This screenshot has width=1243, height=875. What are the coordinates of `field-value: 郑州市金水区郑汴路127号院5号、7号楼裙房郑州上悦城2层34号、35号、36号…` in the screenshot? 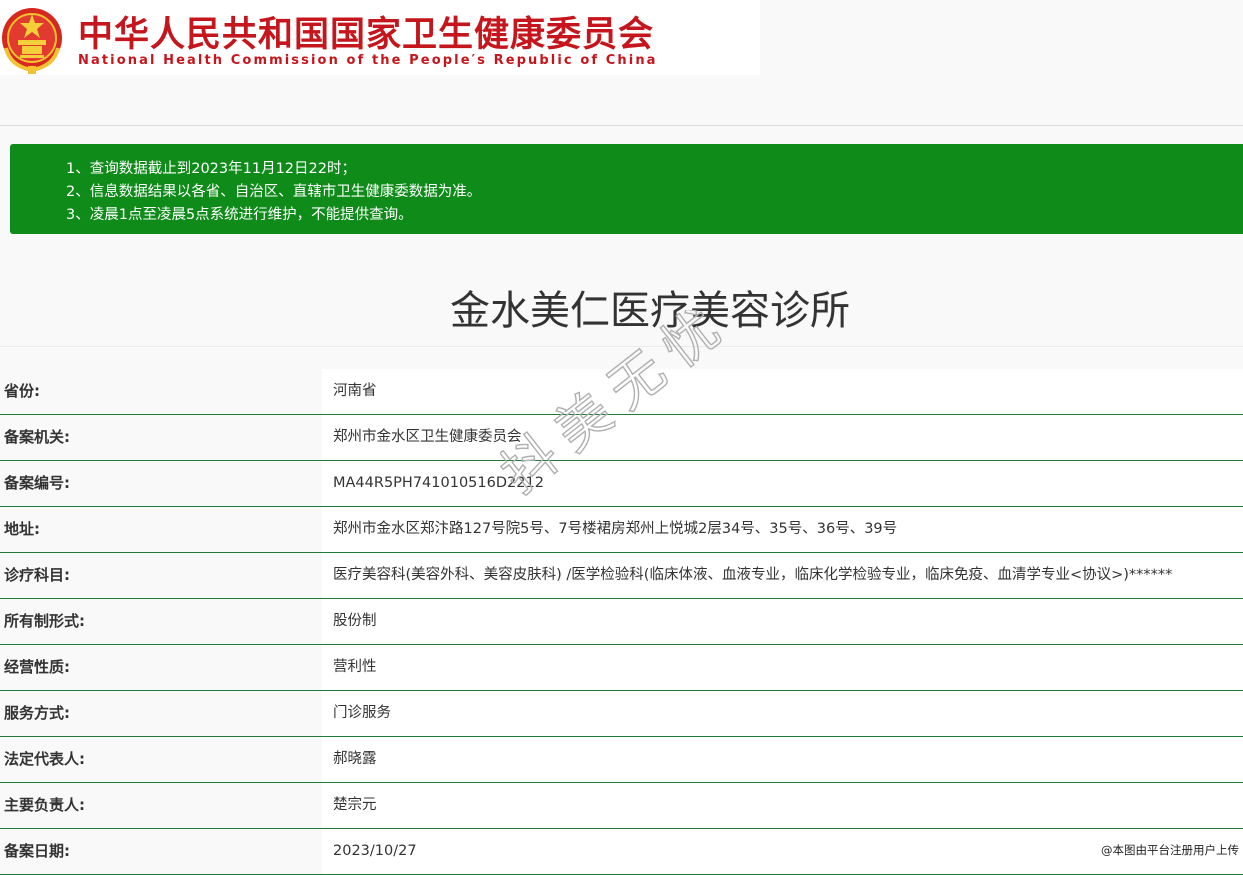 It's located at (782, 529).